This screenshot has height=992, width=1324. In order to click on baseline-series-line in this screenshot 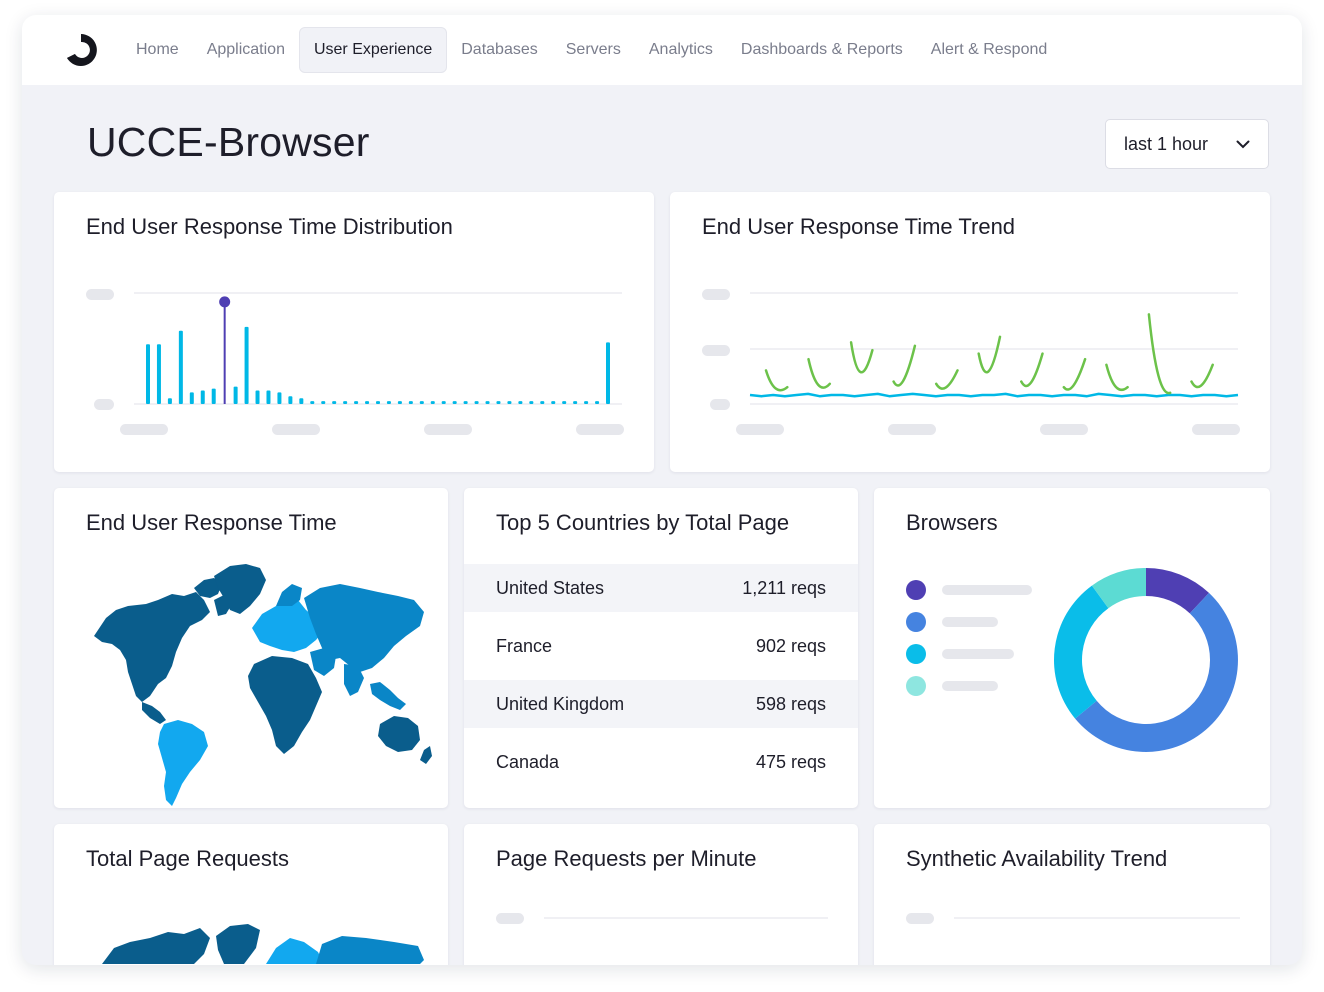, I will do `click(994, 395)`.